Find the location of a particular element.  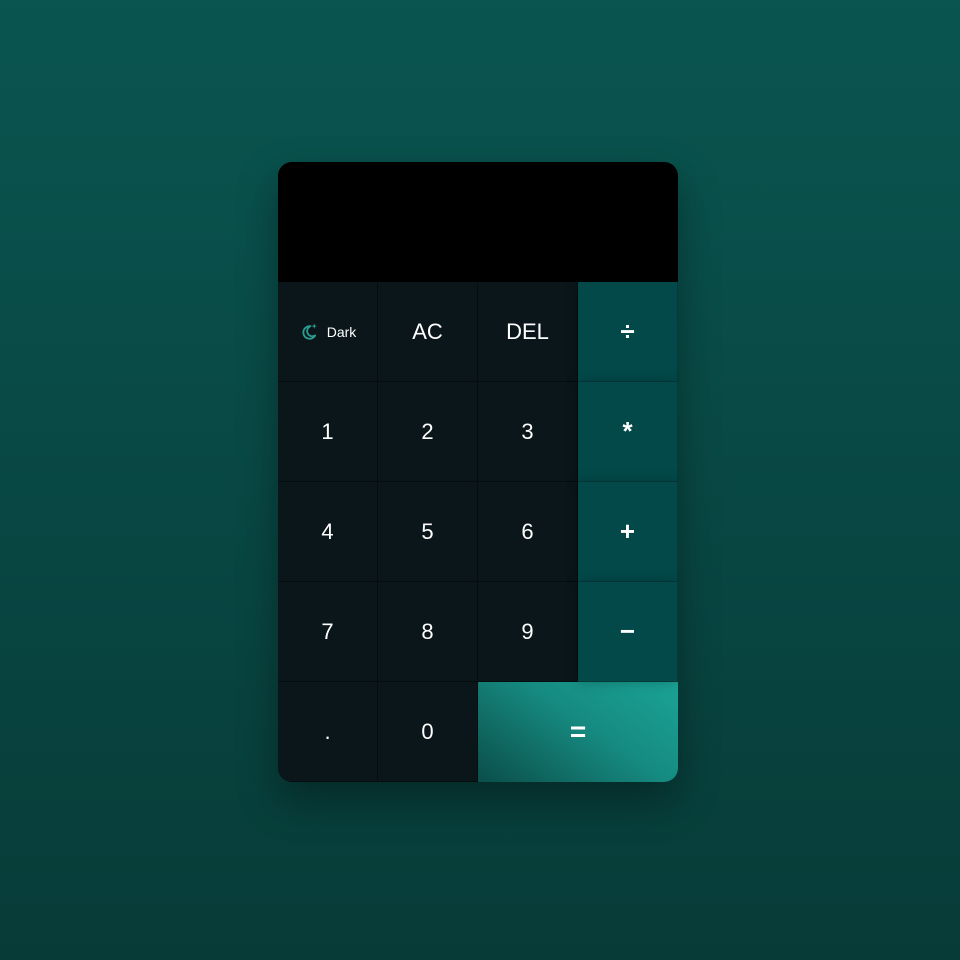

digit-0-button: 0 is located at coordinates (428, 732).